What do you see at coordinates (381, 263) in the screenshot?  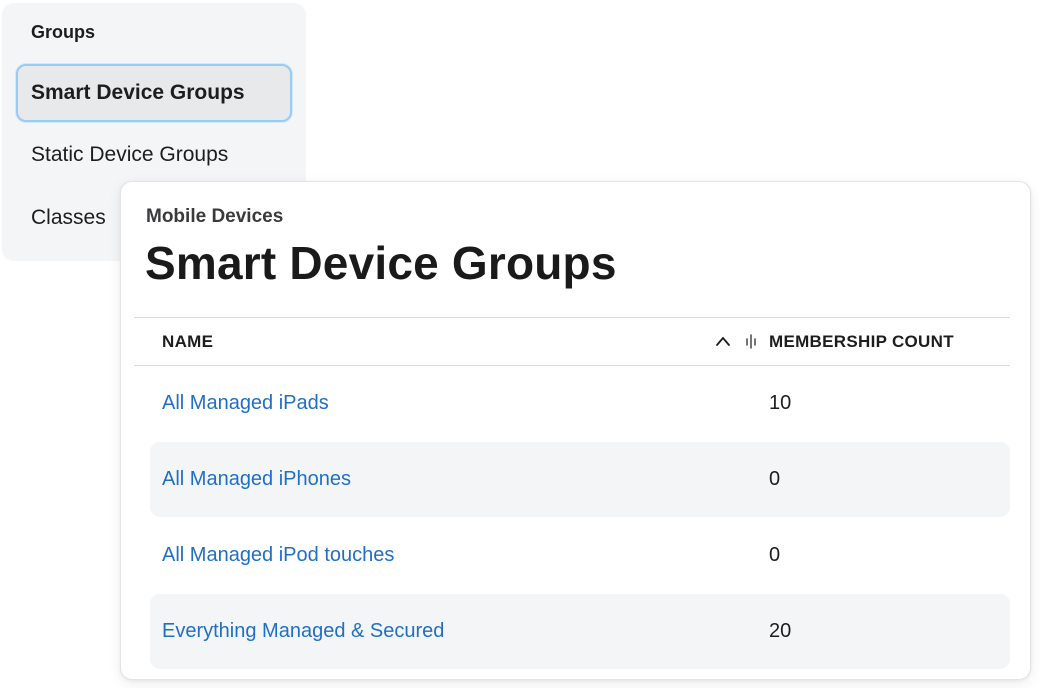 I see `page-title: Smart Device Groups` at bounding box center [381, 263].